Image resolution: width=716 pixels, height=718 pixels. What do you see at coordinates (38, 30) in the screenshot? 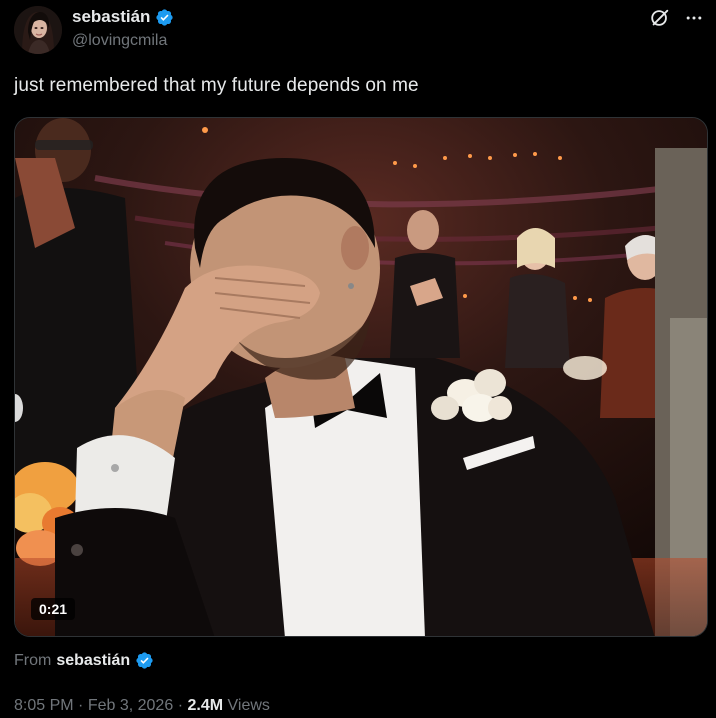
I see `profile-avatar` at bounding box center [38, 30].